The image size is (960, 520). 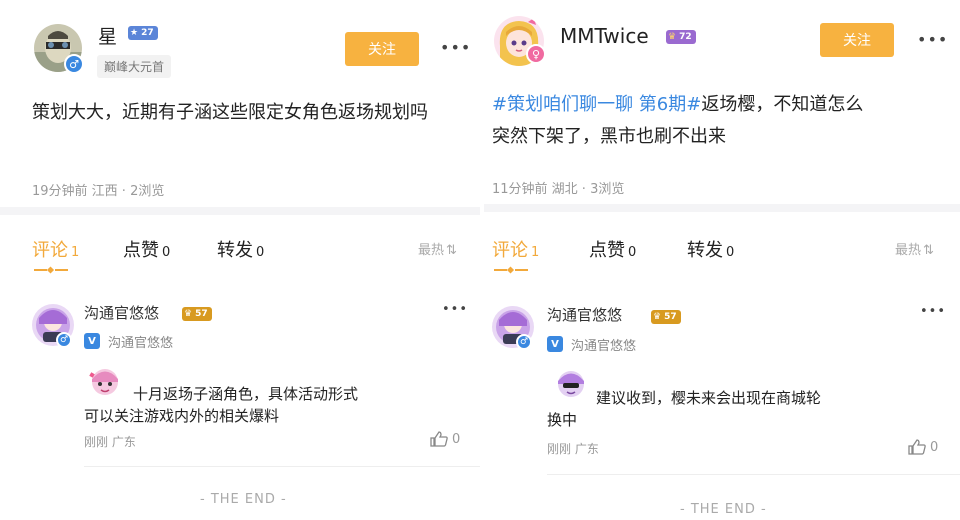 I want to click on post-meta: 19分钟前 江西 · 2浏览, so click(x=98, y=191).